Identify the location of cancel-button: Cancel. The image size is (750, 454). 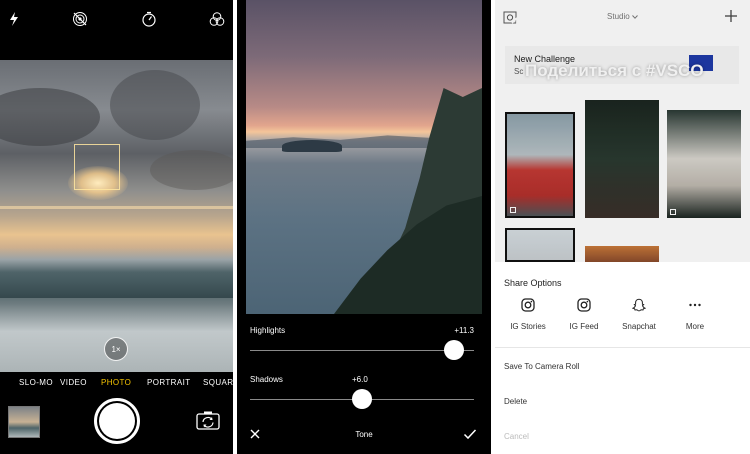
(516, 436).